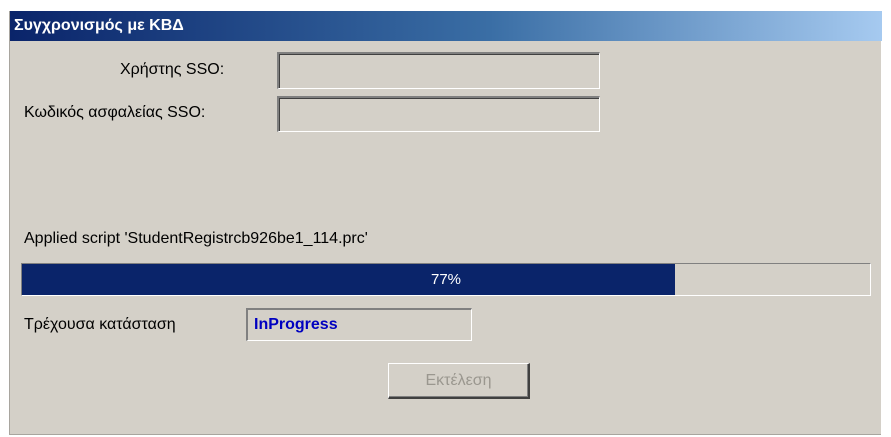  What do you see at coordinates (446, 26) in the screenshot?
I see `window-title-bar: Συγχρονισμός με ΚΒΔ` at bounding box center [446, 26].